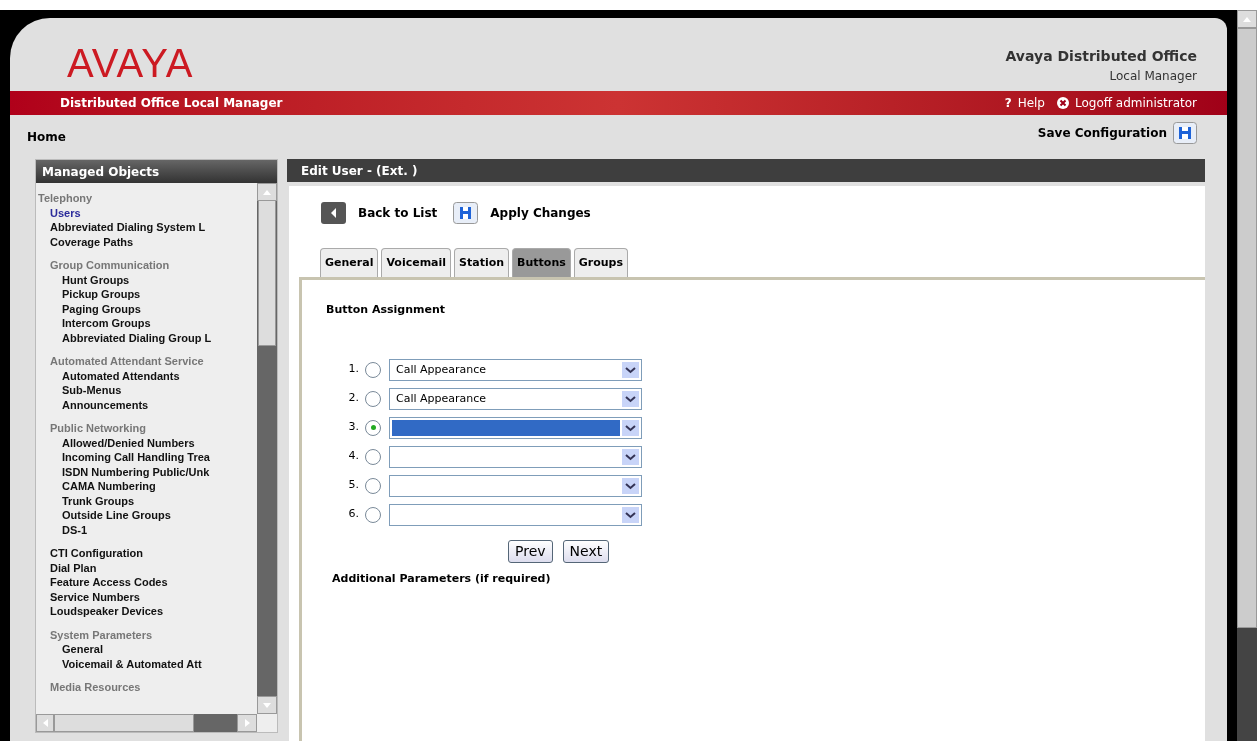 This screenshot has height=741, width=1257. What do you see at coordinates (146, 515) in the screenshot?
I see `nav-item: Outside Line Groups` at bounding box center [146, 515].